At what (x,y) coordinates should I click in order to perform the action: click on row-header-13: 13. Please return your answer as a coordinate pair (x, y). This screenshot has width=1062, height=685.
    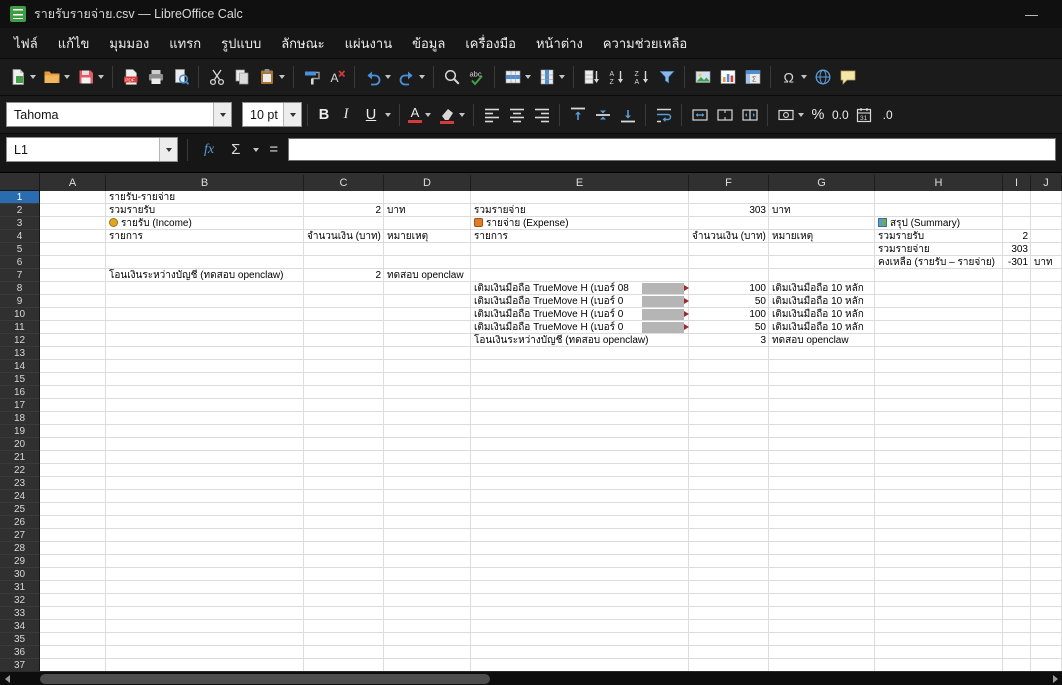
    Looking at the image, I should click on (20, 353).